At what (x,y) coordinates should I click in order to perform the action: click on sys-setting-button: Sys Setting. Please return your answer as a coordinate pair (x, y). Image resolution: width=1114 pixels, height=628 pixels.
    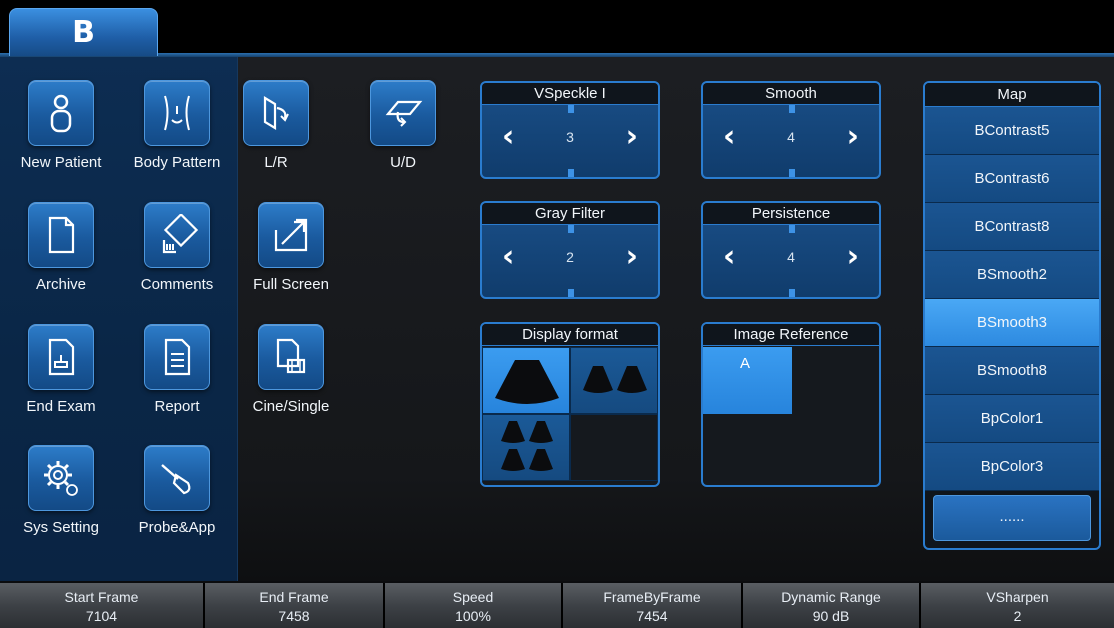
    Looking at the image, I should click on (61, 490).